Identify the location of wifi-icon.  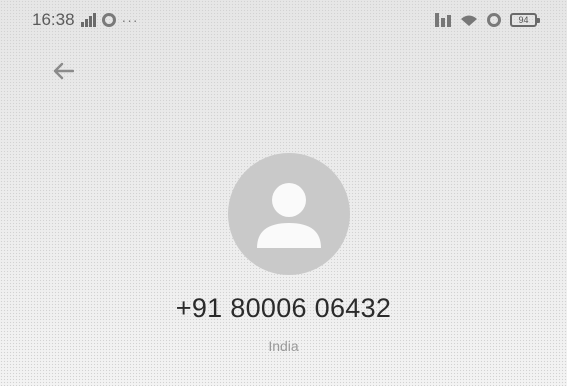
(469, 20).